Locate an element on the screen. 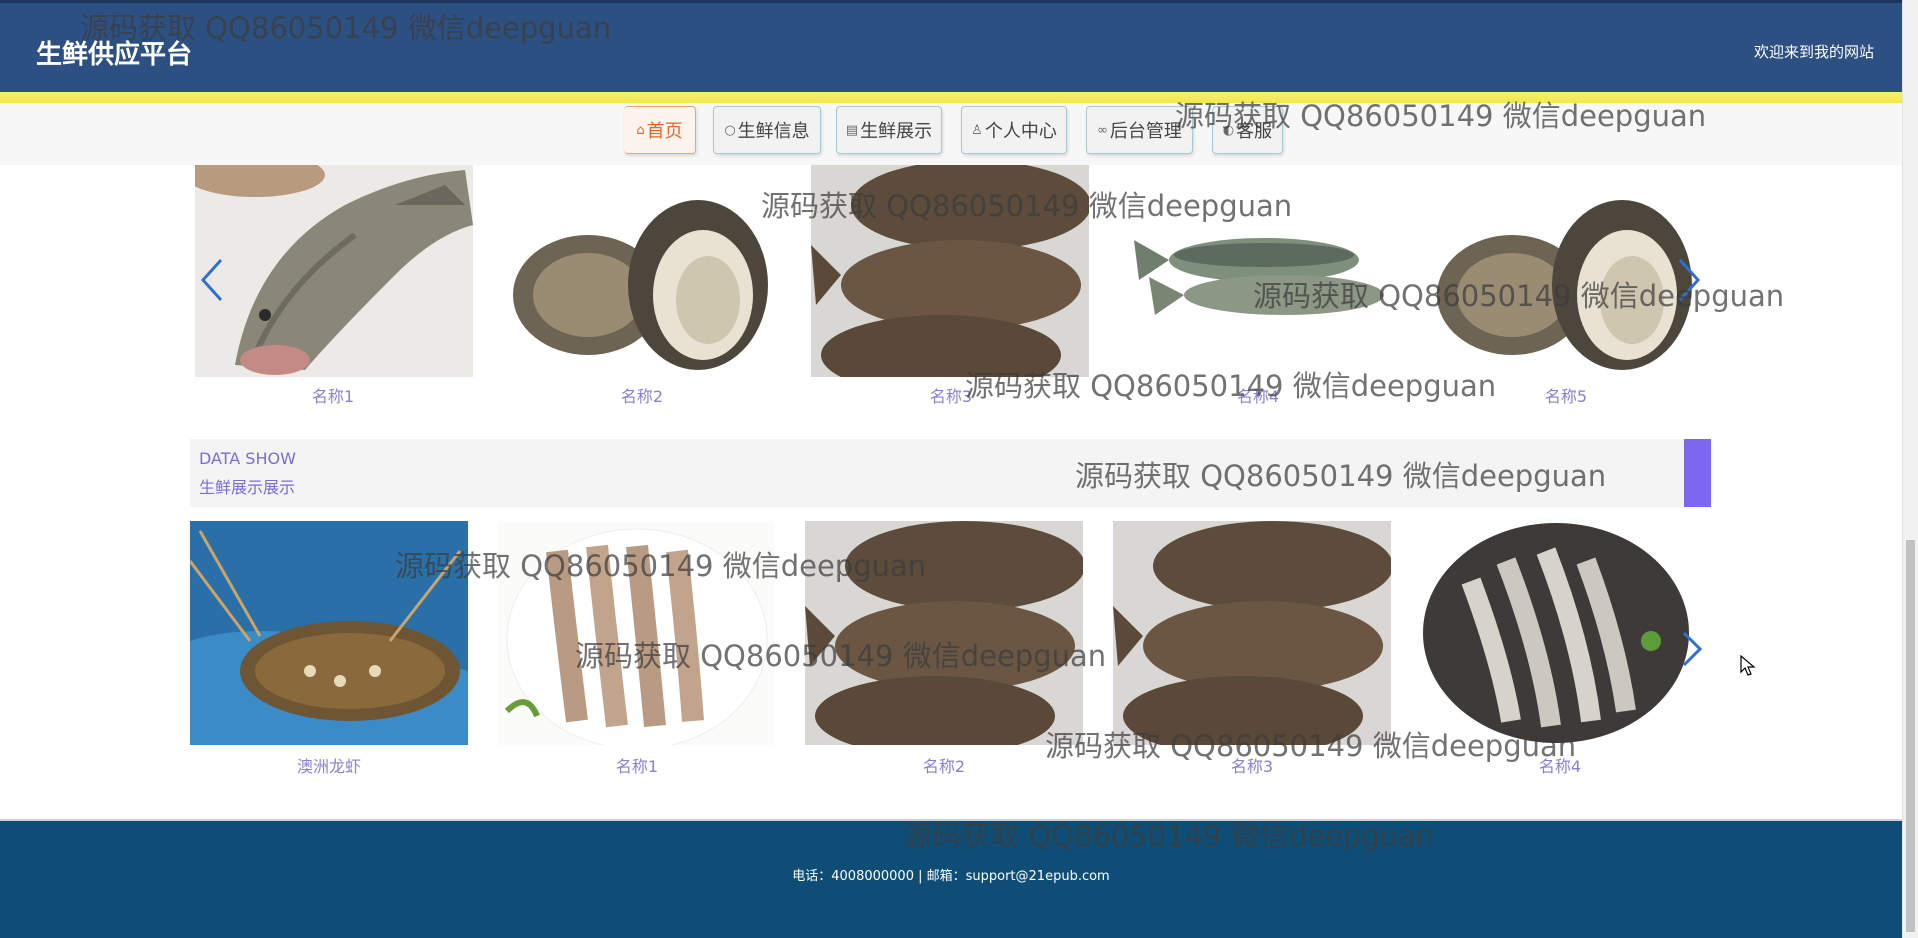 The width and height of the screenshot is (1918, 938). mouse-cursor-icon is located at coordinates (1748, 665).